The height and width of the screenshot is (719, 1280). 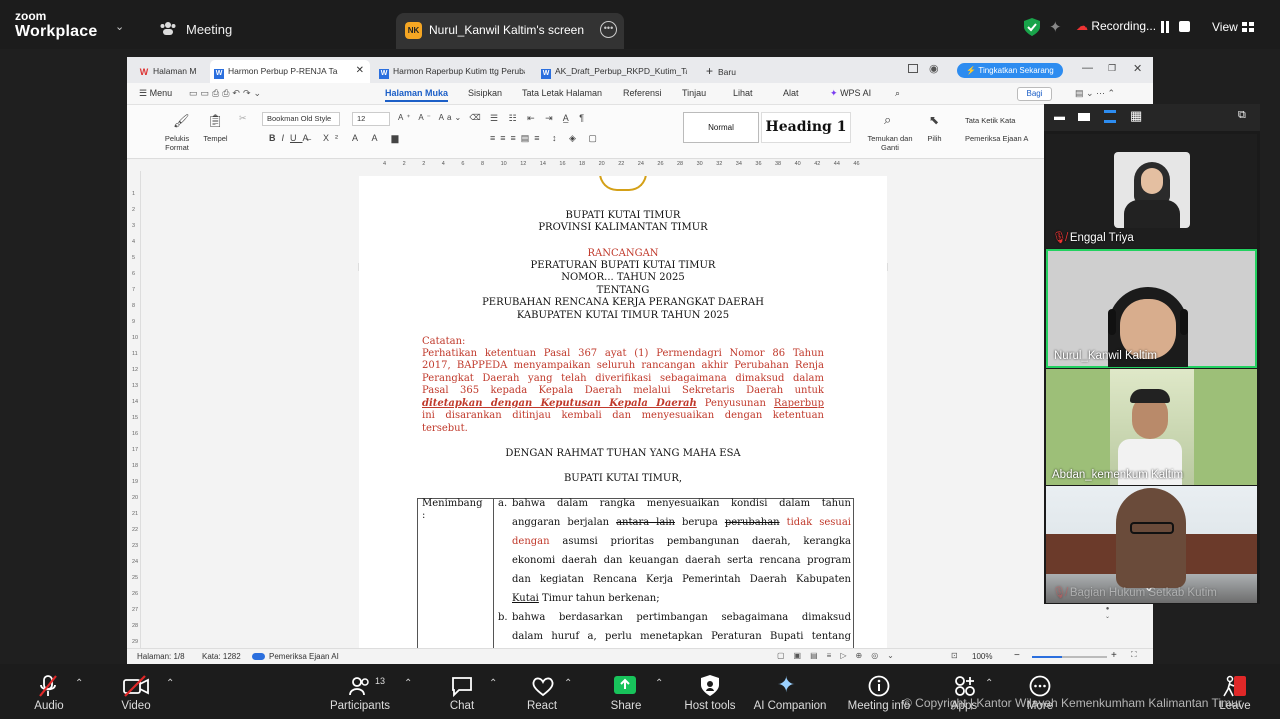 What do you see at coordinates (243, 118) in the screenshot?
I see `cut-icon: ✂` at bounding box center [243, 118].